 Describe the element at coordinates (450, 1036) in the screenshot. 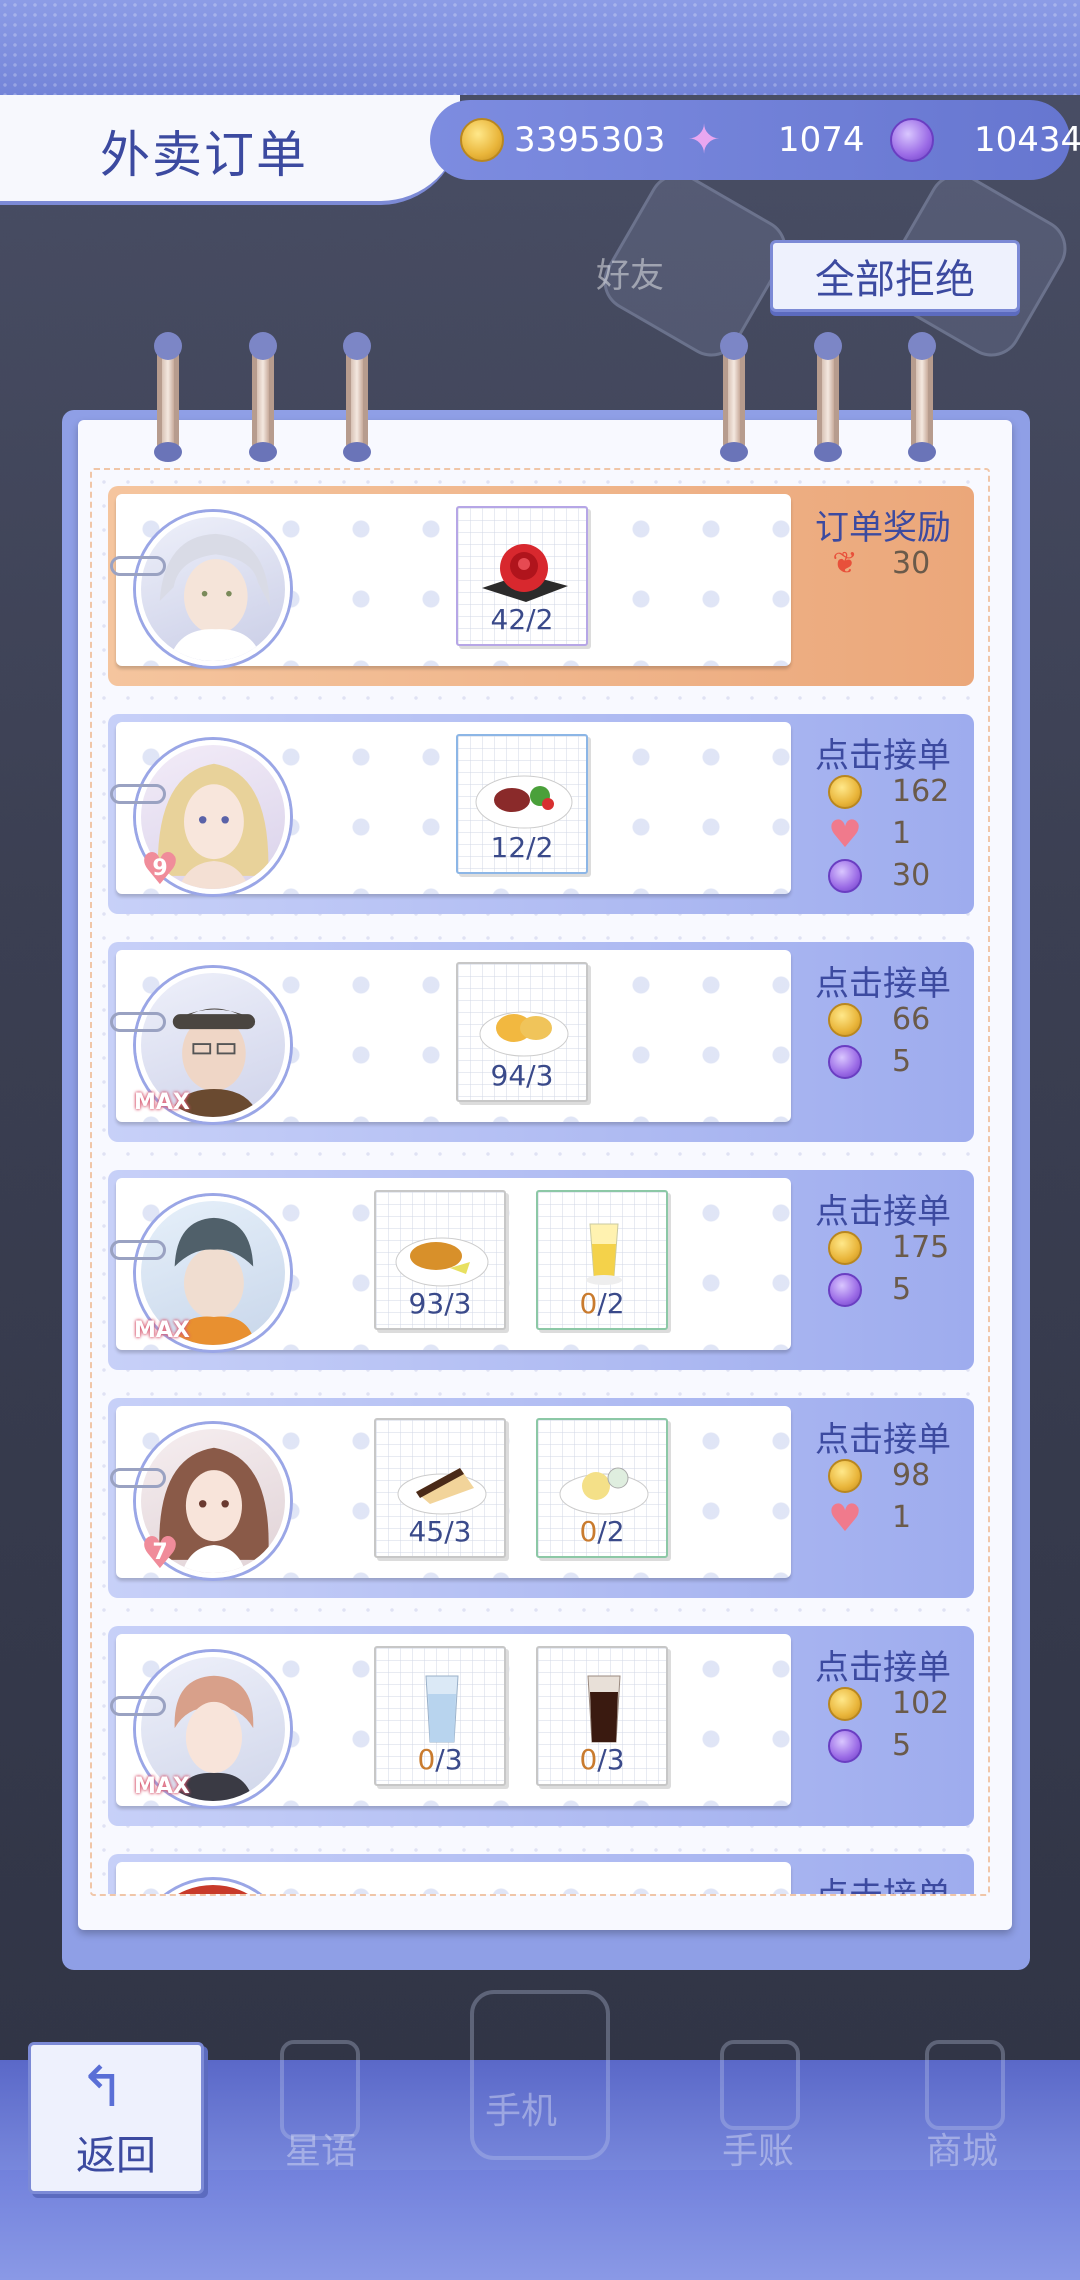

I see `order-card: MAX 94/3` at that location.